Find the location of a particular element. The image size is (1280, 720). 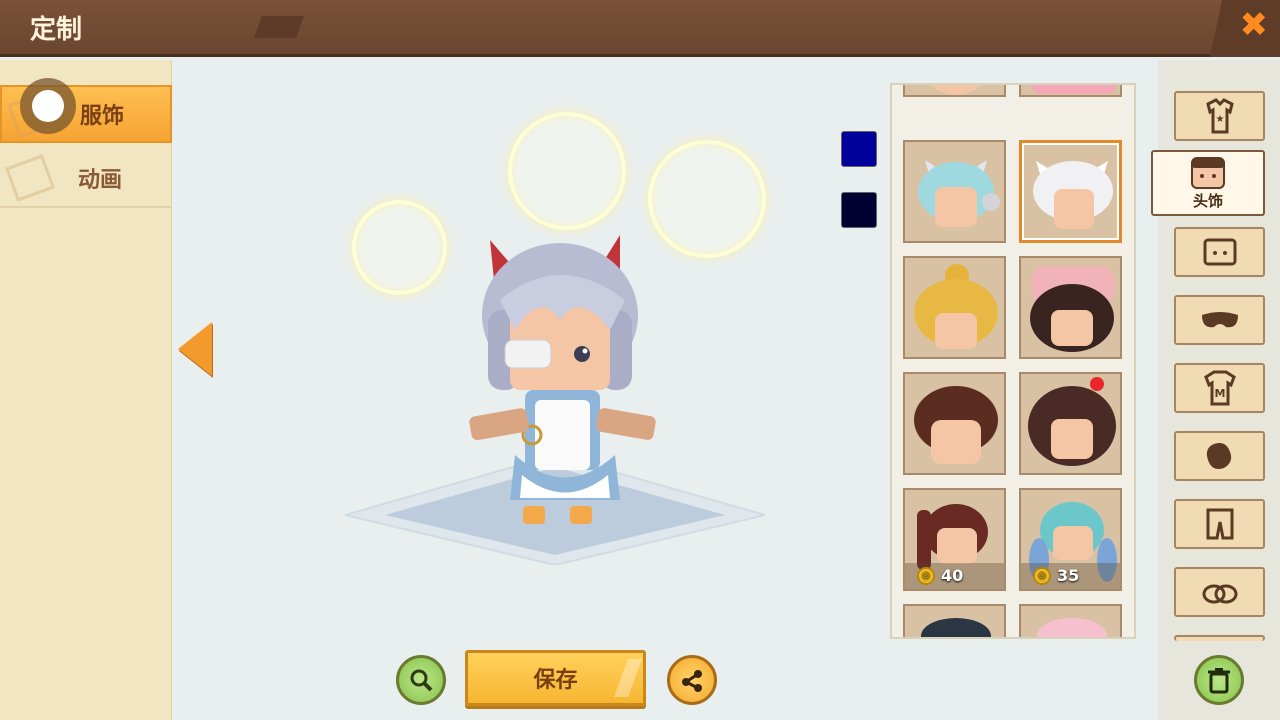

color-swatch-dark is located at coordinates (859, 210).